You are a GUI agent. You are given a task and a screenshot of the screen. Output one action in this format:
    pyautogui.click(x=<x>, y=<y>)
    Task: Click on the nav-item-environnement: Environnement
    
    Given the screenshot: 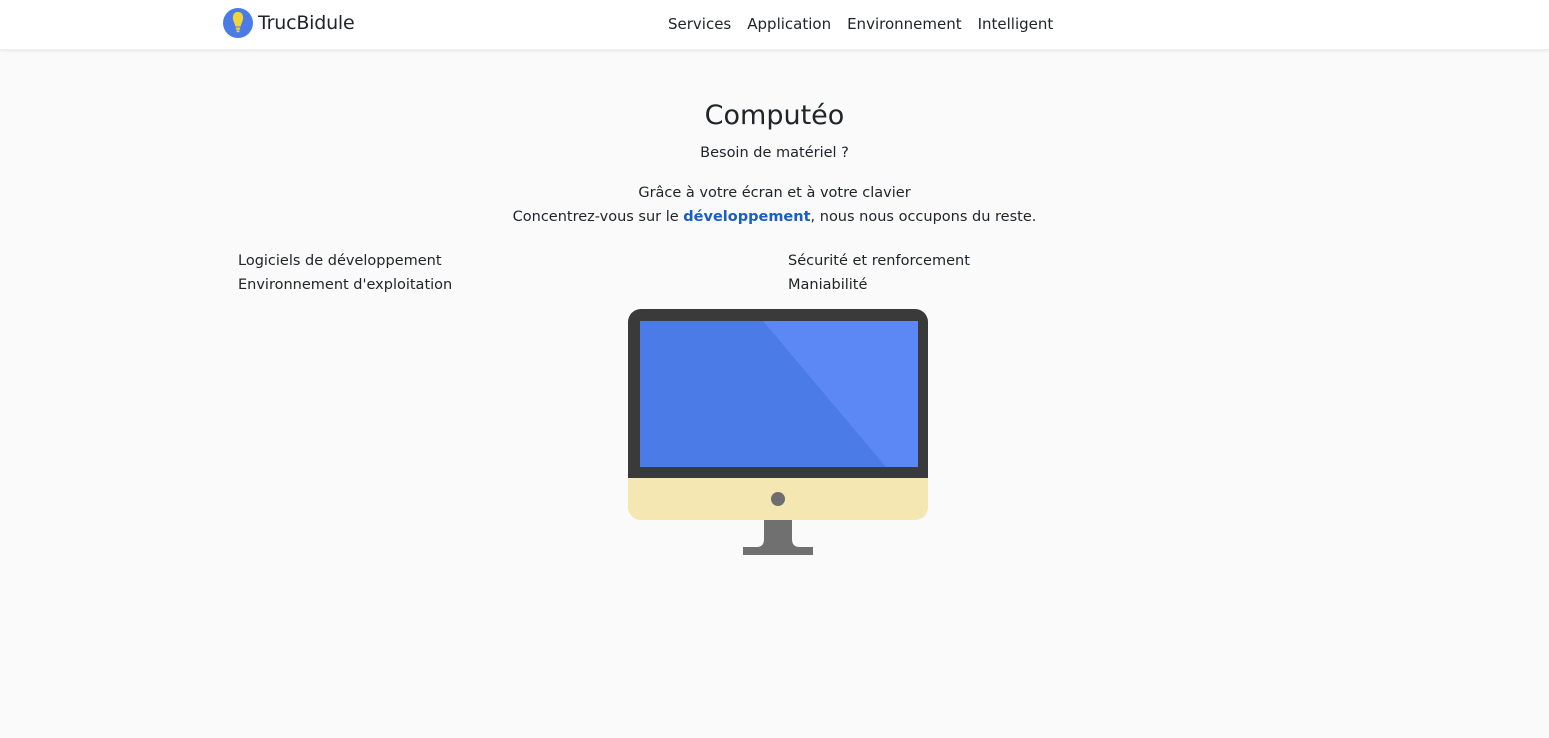 What is the action you would take?
    pyautogui.click(x=904, y=24)
    